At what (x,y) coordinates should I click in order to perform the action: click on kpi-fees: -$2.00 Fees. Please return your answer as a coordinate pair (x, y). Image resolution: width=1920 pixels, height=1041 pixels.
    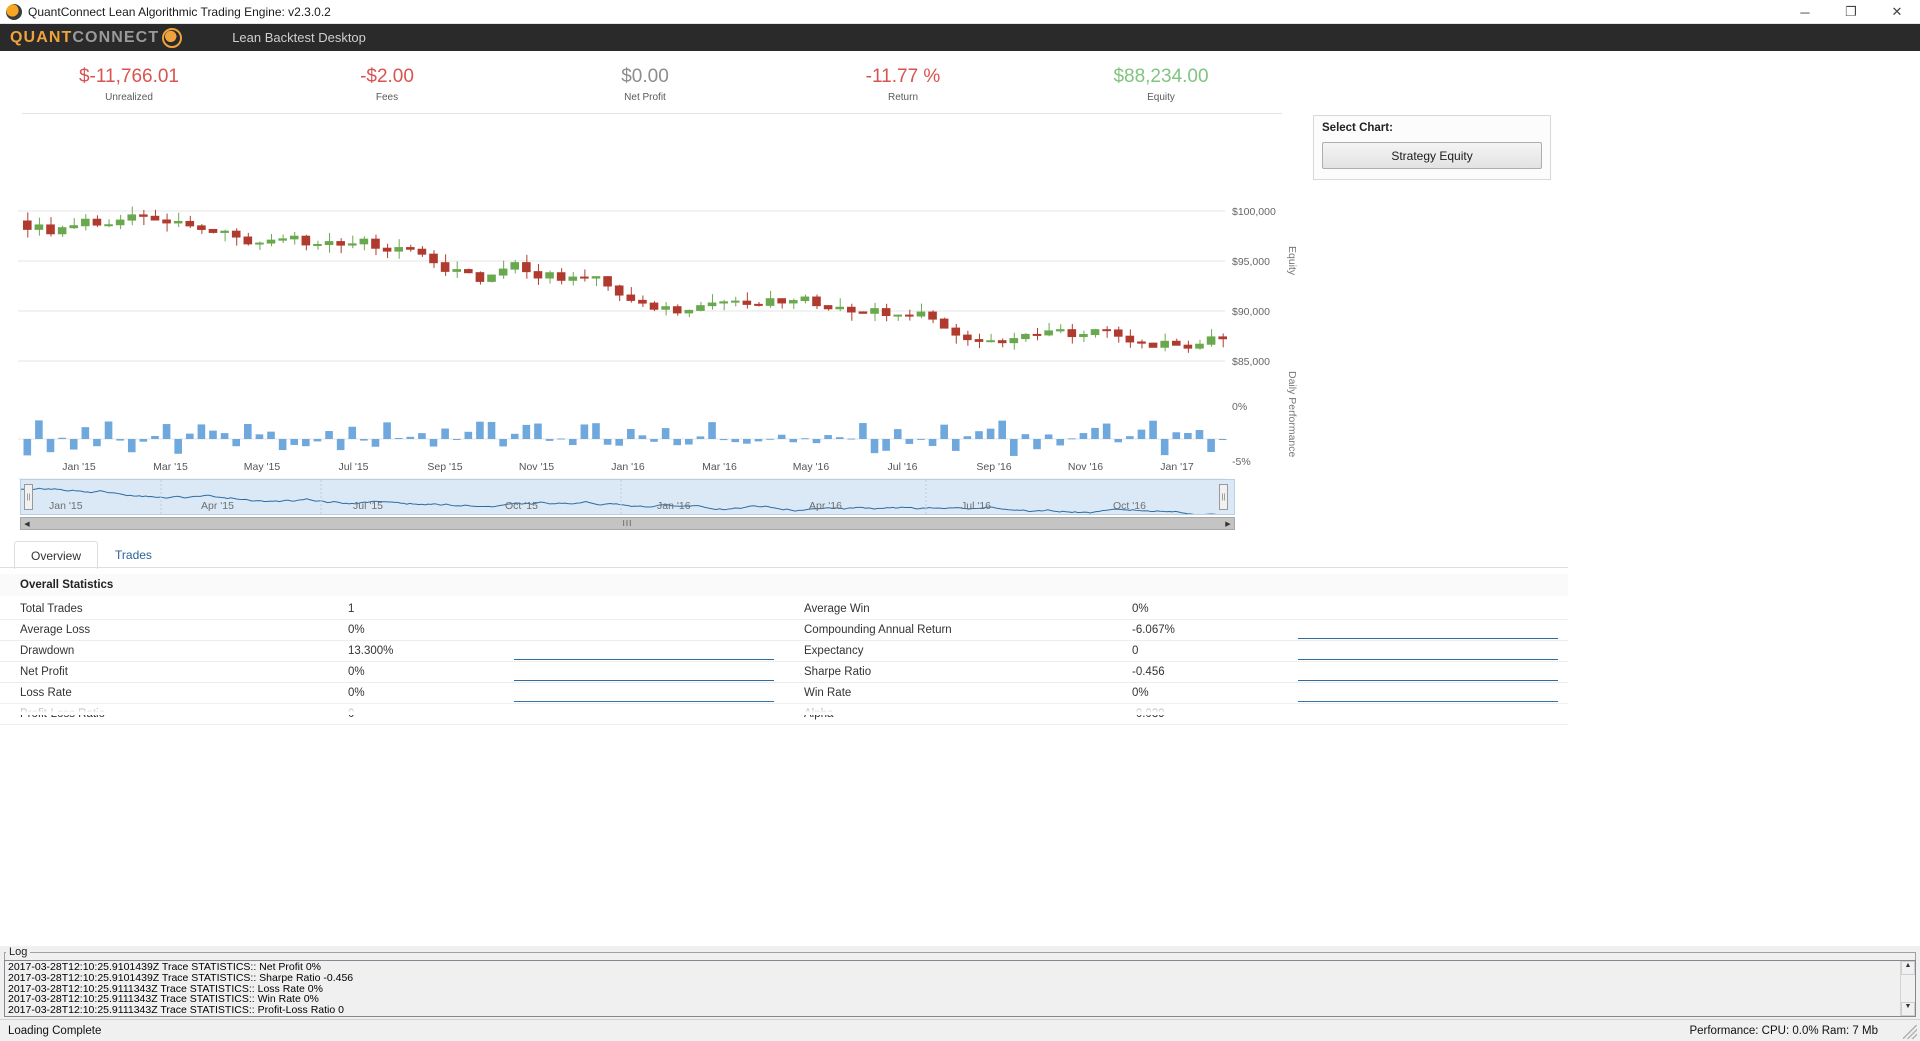
    Looking at the image, I should click on (387, 84).